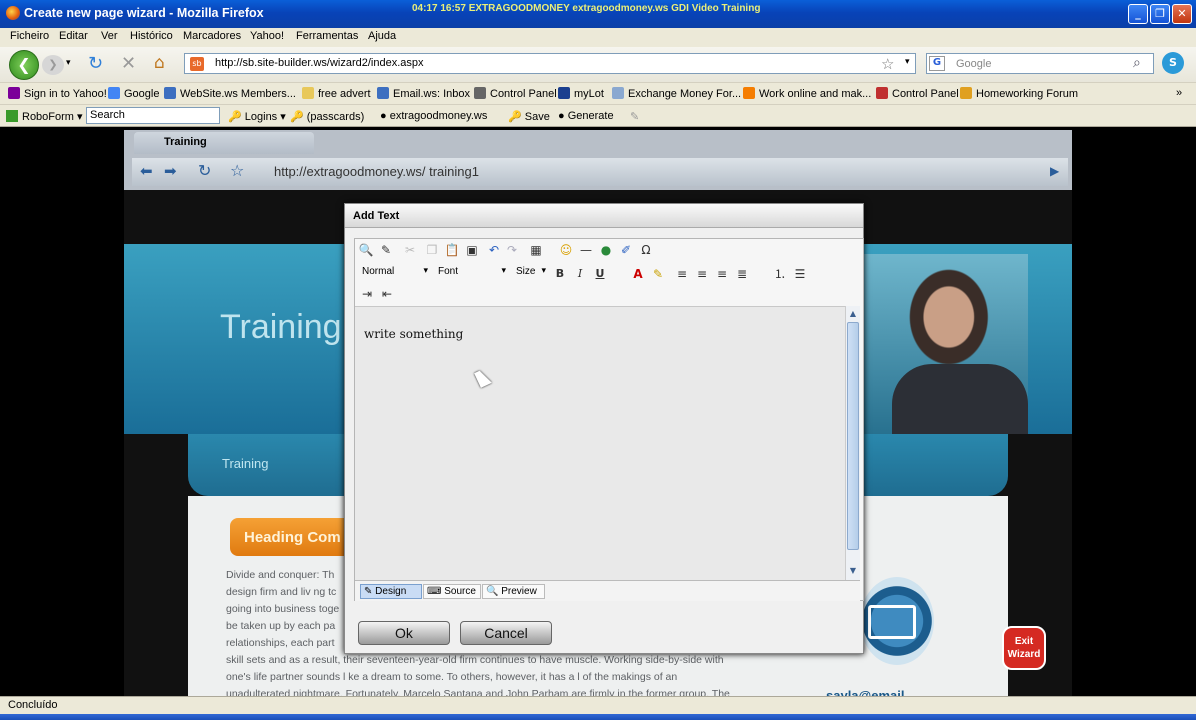 The image size is (1196, 720). What do you see at coordinates (513, 591) in the screenshot?
I see `tab-preview: 🔍 Preview` at bounding box center [513, 591].